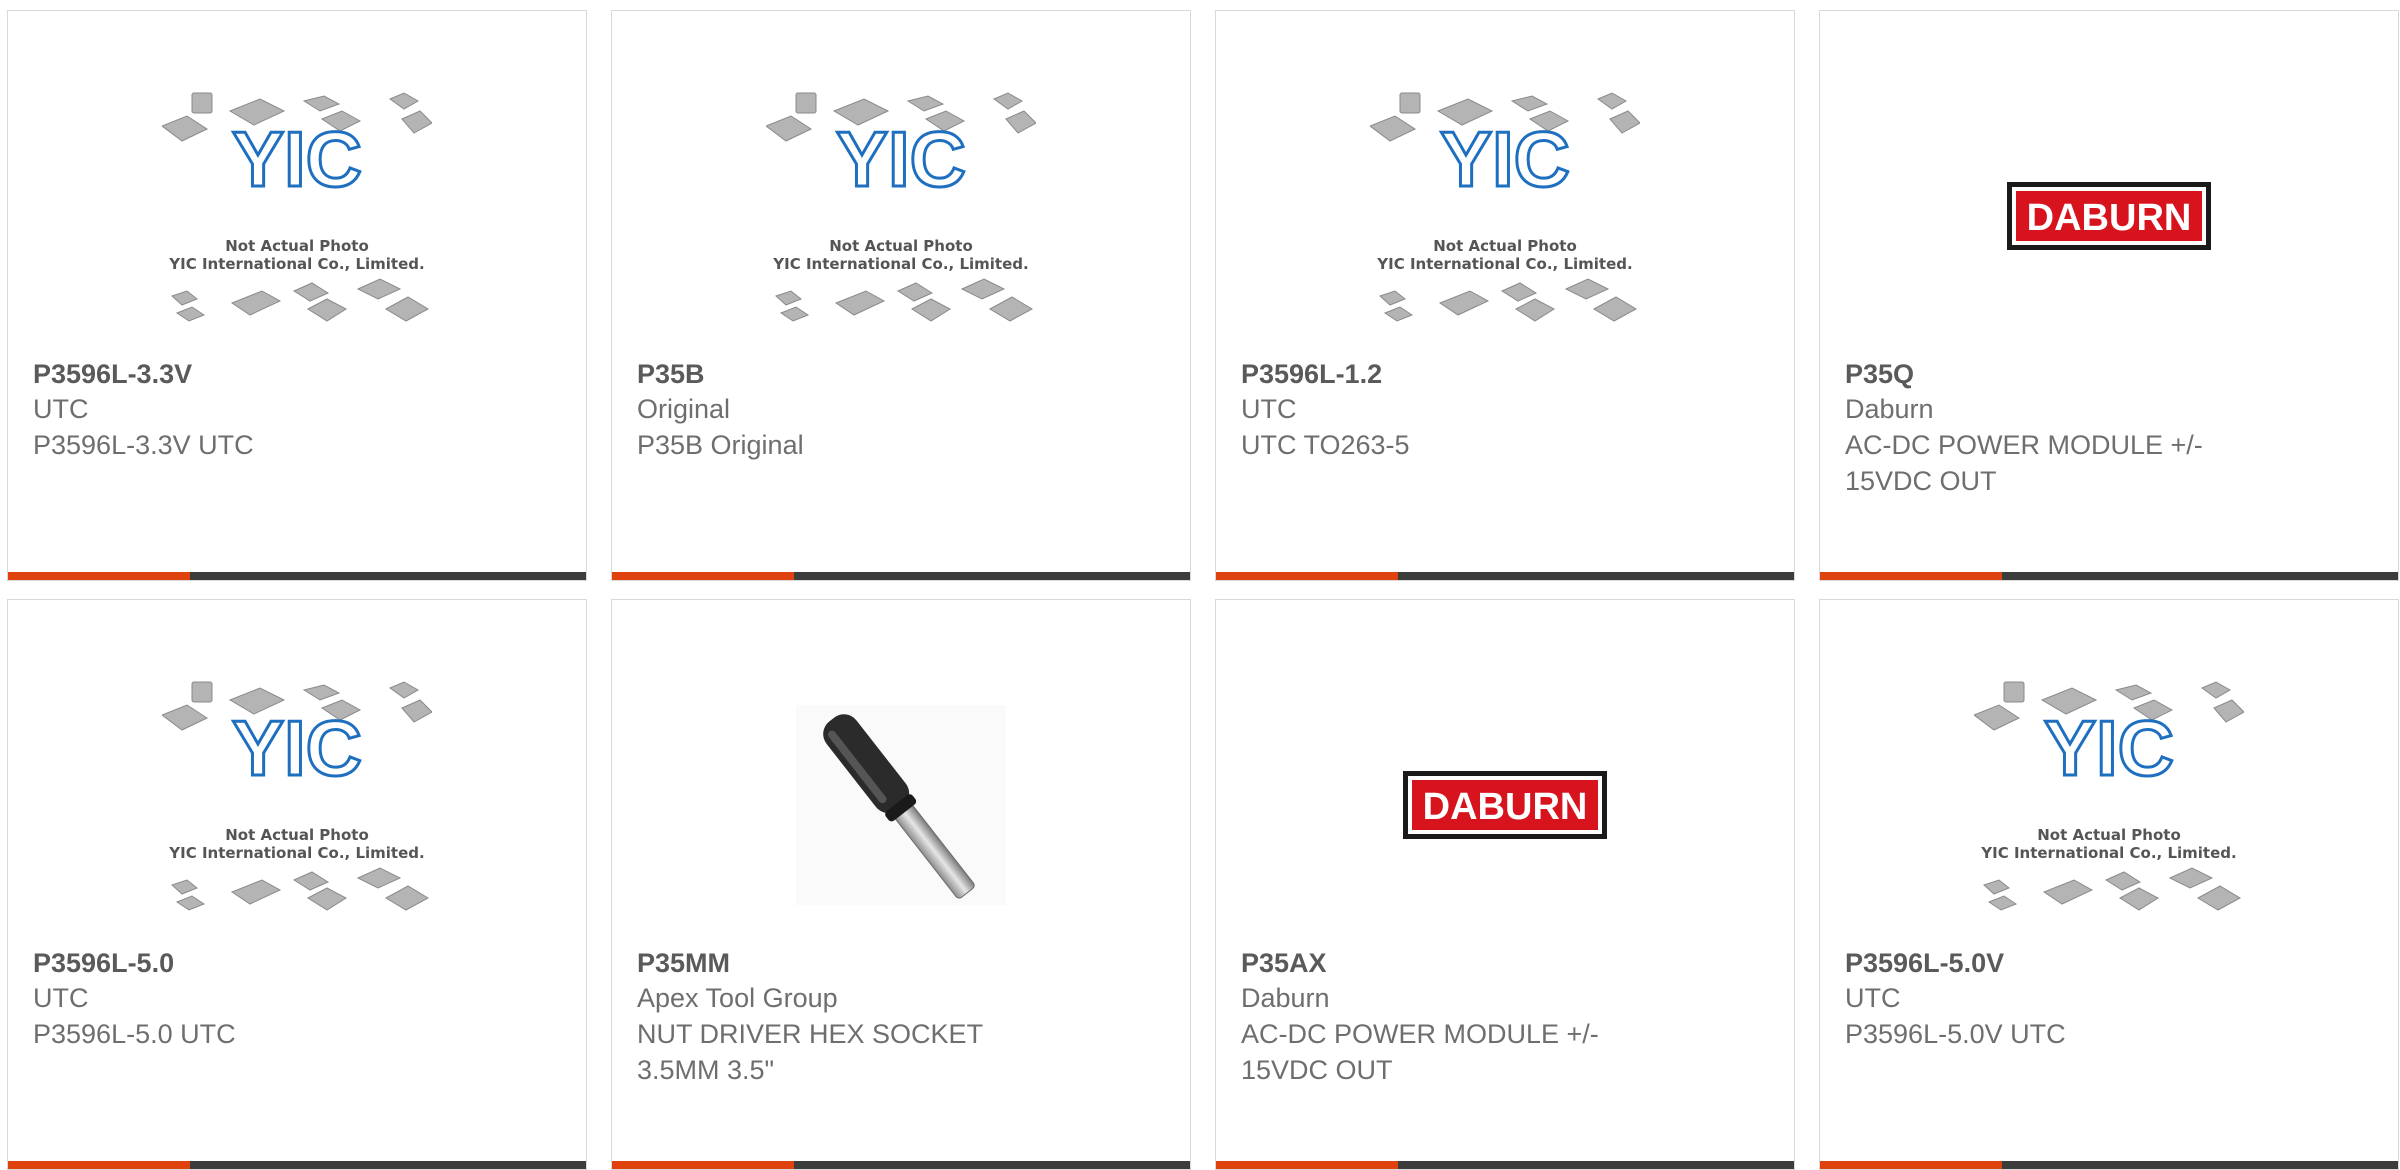 The width and height of the screenshot is (2400, 1170). What do you see at coordinates (2109, 374) in the screenshot?
I see `part-number-link: P35Q` at bounding box center [2109, 374].